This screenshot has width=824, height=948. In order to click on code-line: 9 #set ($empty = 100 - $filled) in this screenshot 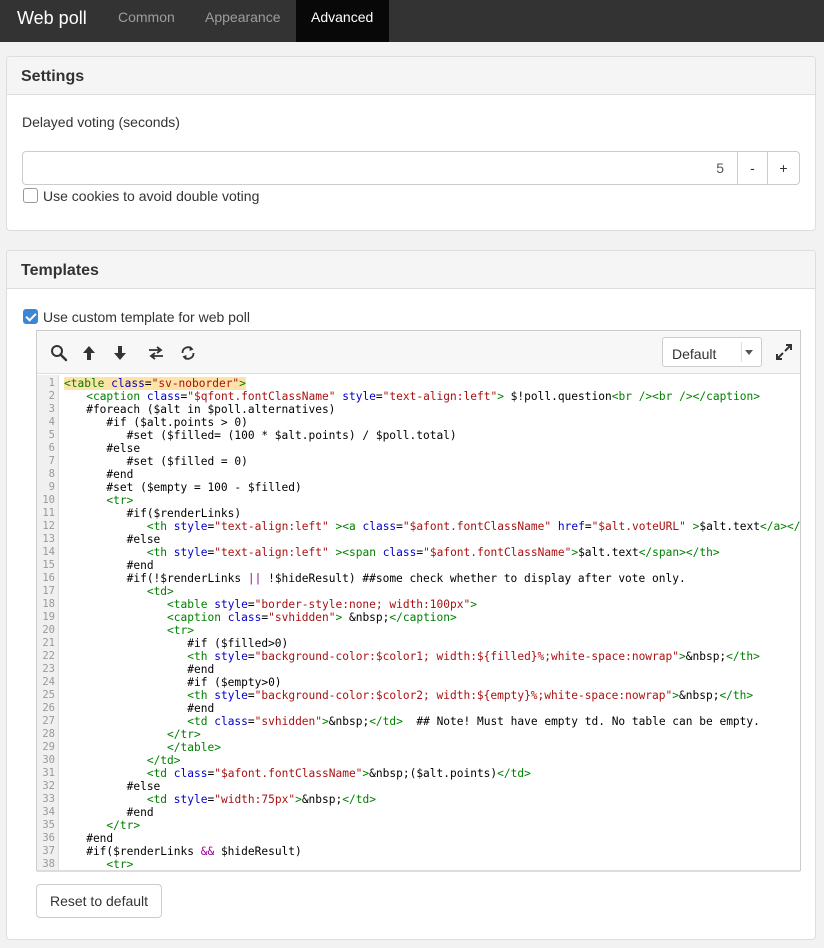, I will do `click(418, 487)`.